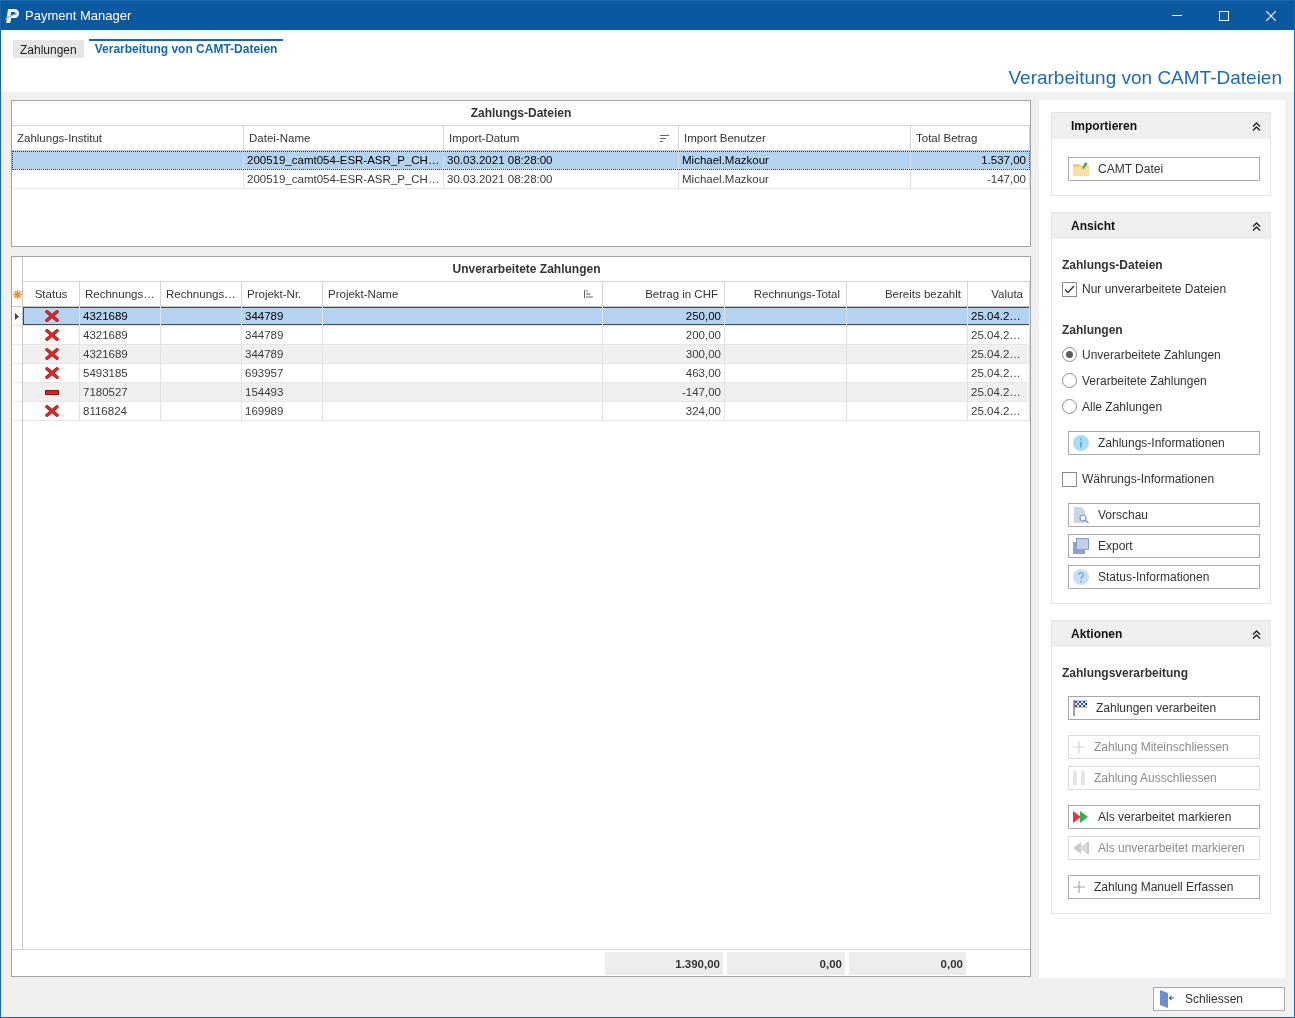  I want to click on column-header: Import Benutzer, so click(795, 138).